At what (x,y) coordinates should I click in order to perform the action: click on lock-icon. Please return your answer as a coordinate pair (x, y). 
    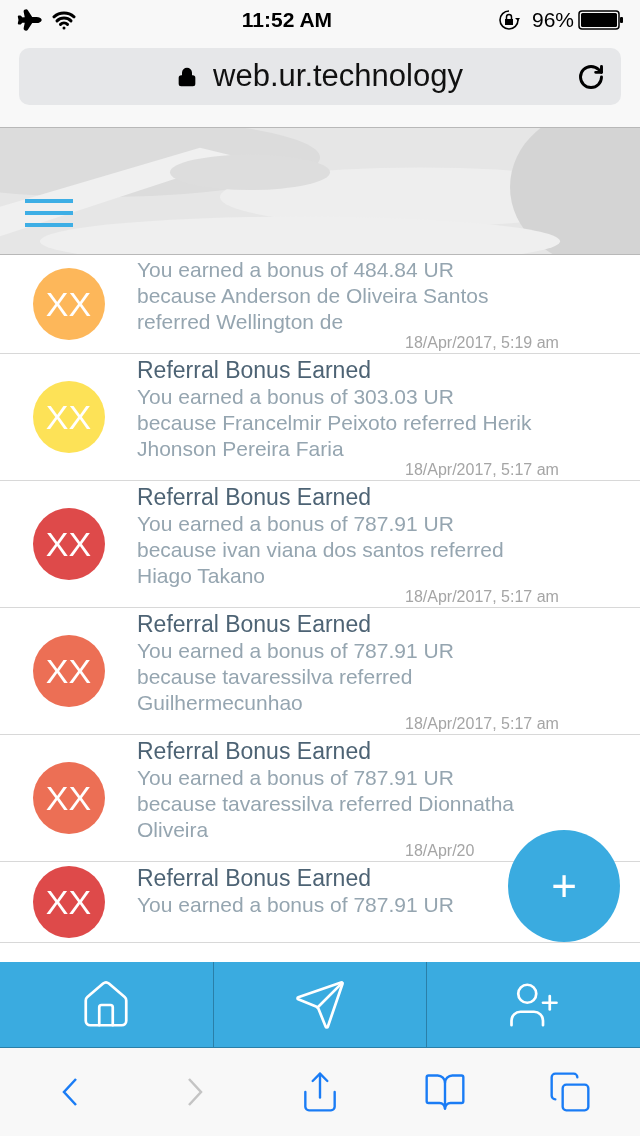
    Looking at the image, I should click on (187, 76).